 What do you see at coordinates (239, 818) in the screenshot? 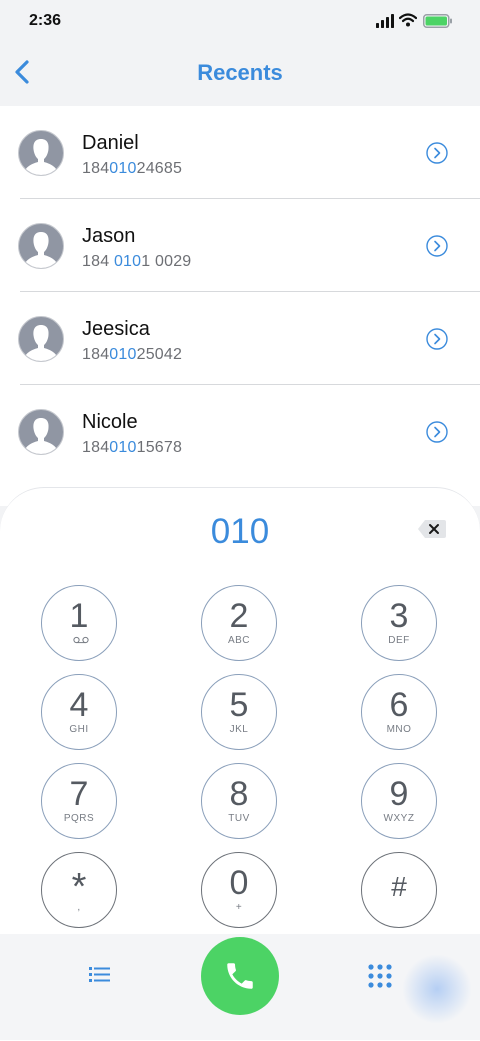
I see `key-letters: TUV` at bounding box center [239, 818].